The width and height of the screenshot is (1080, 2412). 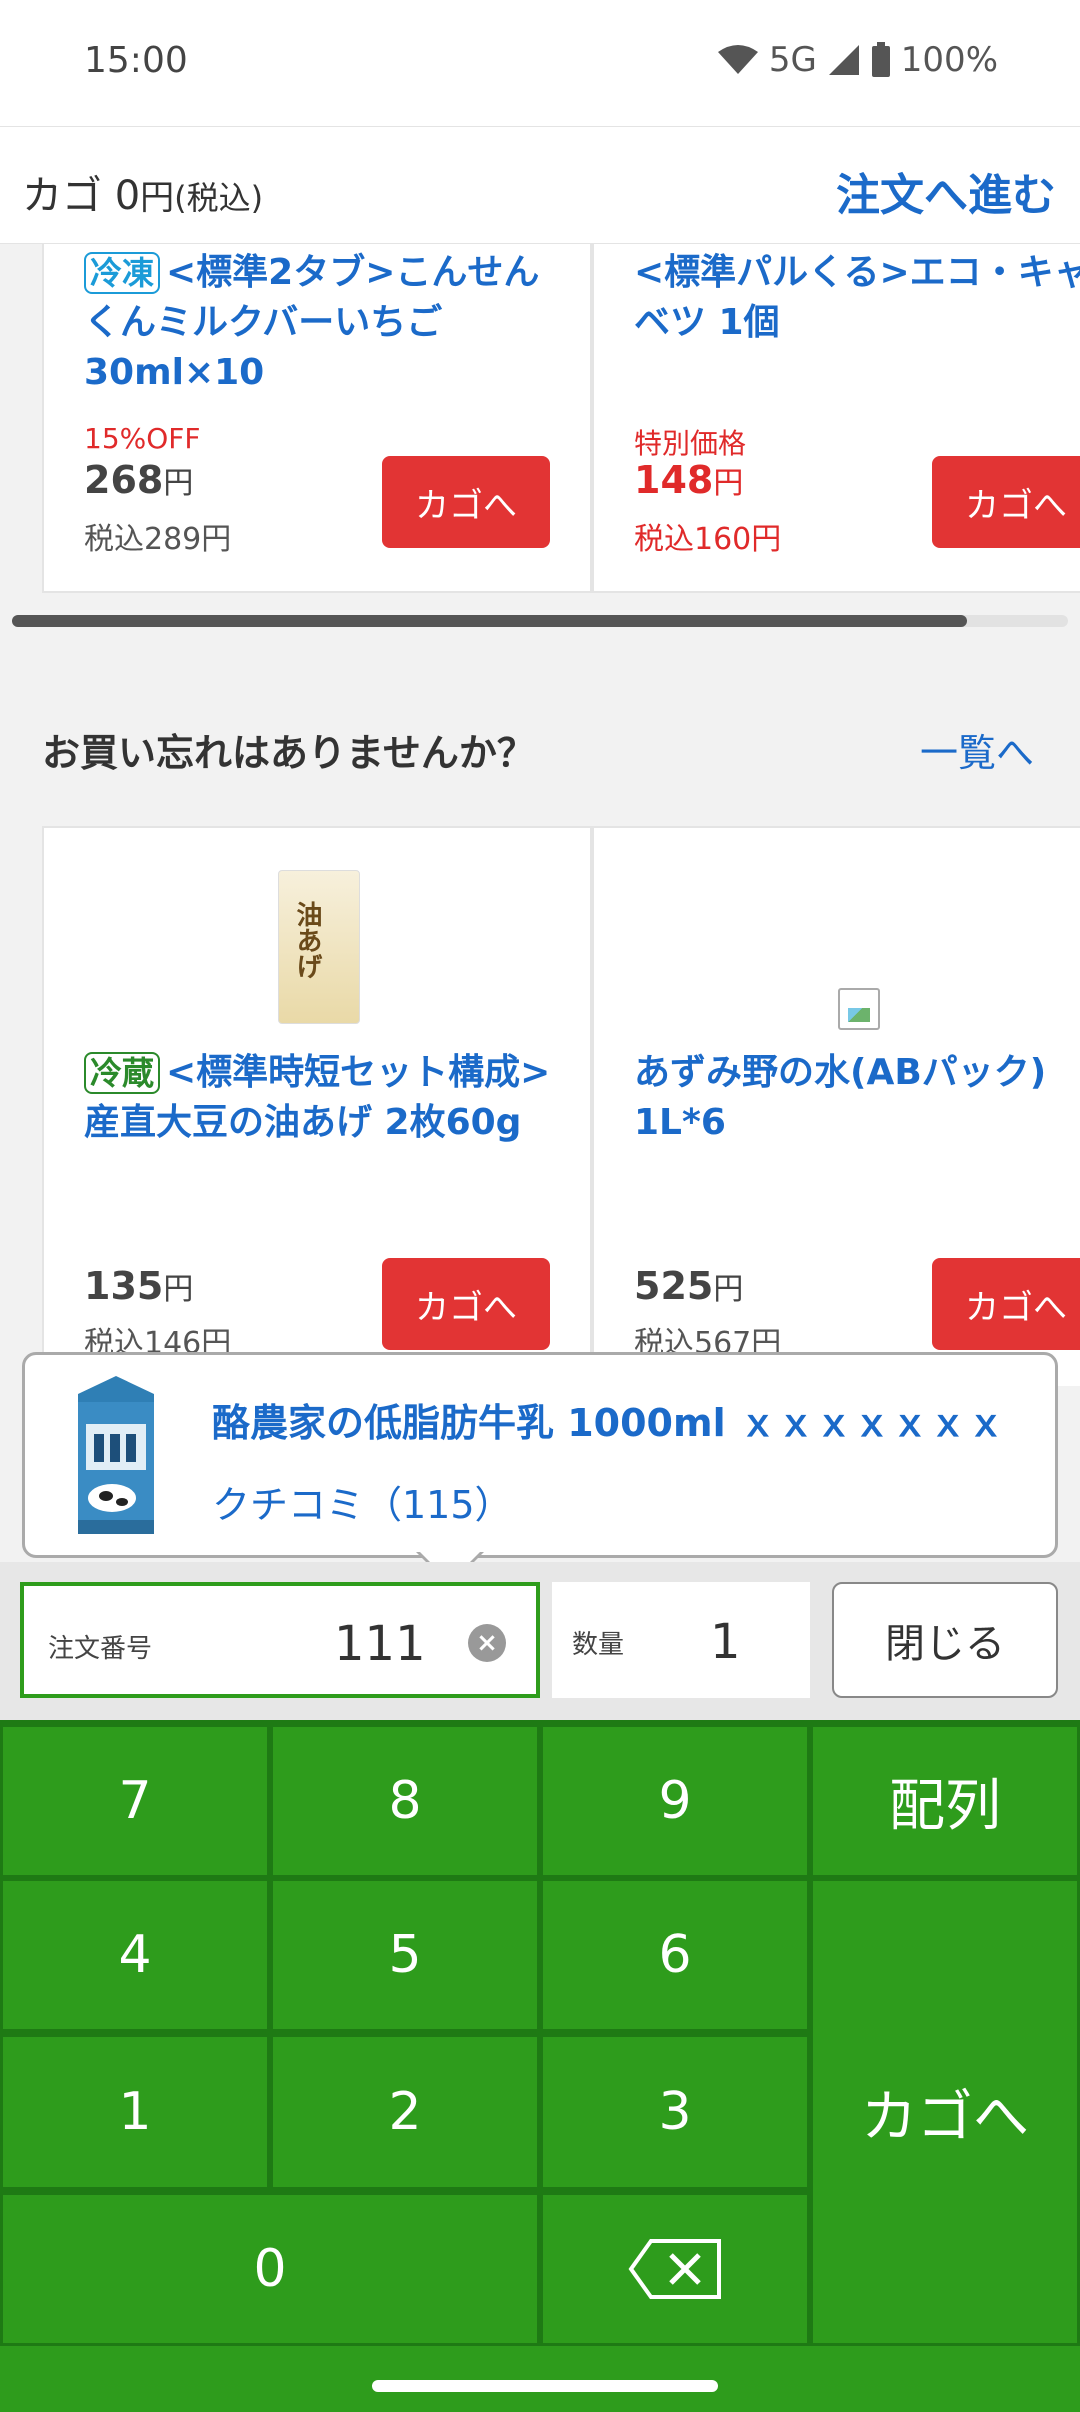 What do you see at coordinates (142, 438) in the screenshot?
I see `promo-label: 15%OFF` at bounding box center [142, 438].